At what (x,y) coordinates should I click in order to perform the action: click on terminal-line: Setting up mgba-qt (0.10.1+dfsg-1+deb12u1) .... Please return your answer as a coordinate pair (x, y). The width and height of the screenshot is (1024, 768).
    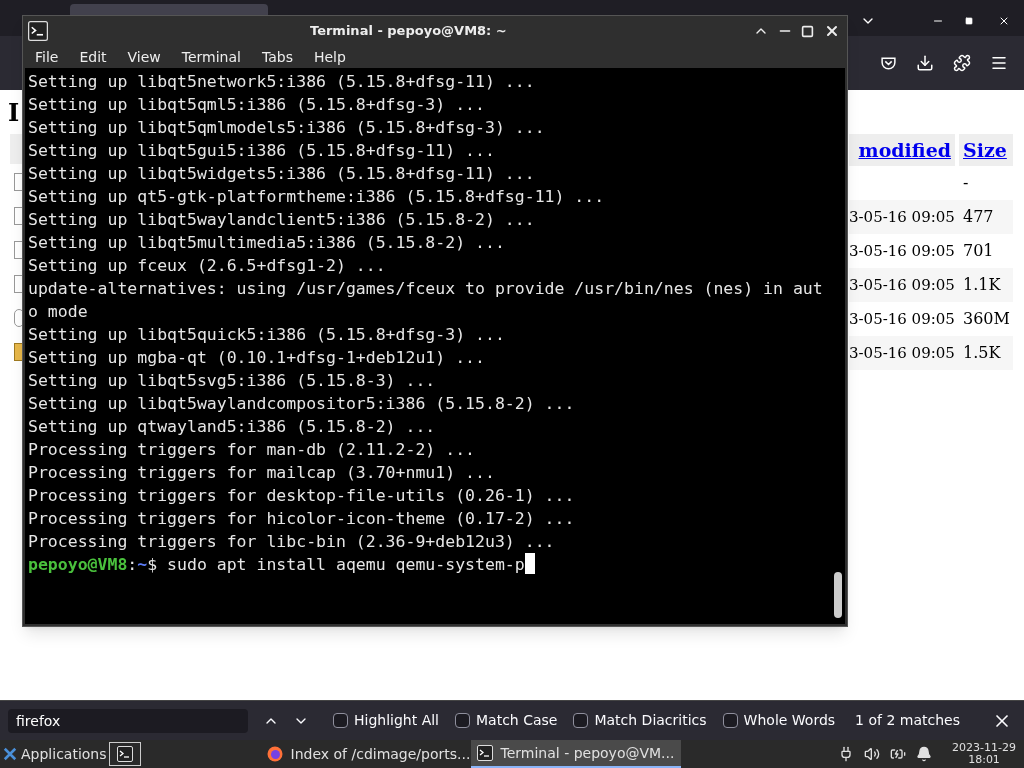
    Looking at the image, I should click on (257, 358).